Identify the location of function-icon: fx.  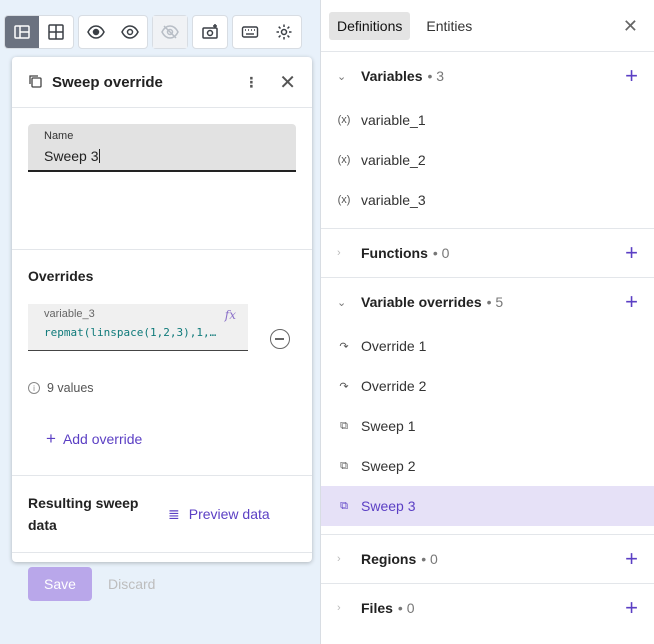
(230, 315).